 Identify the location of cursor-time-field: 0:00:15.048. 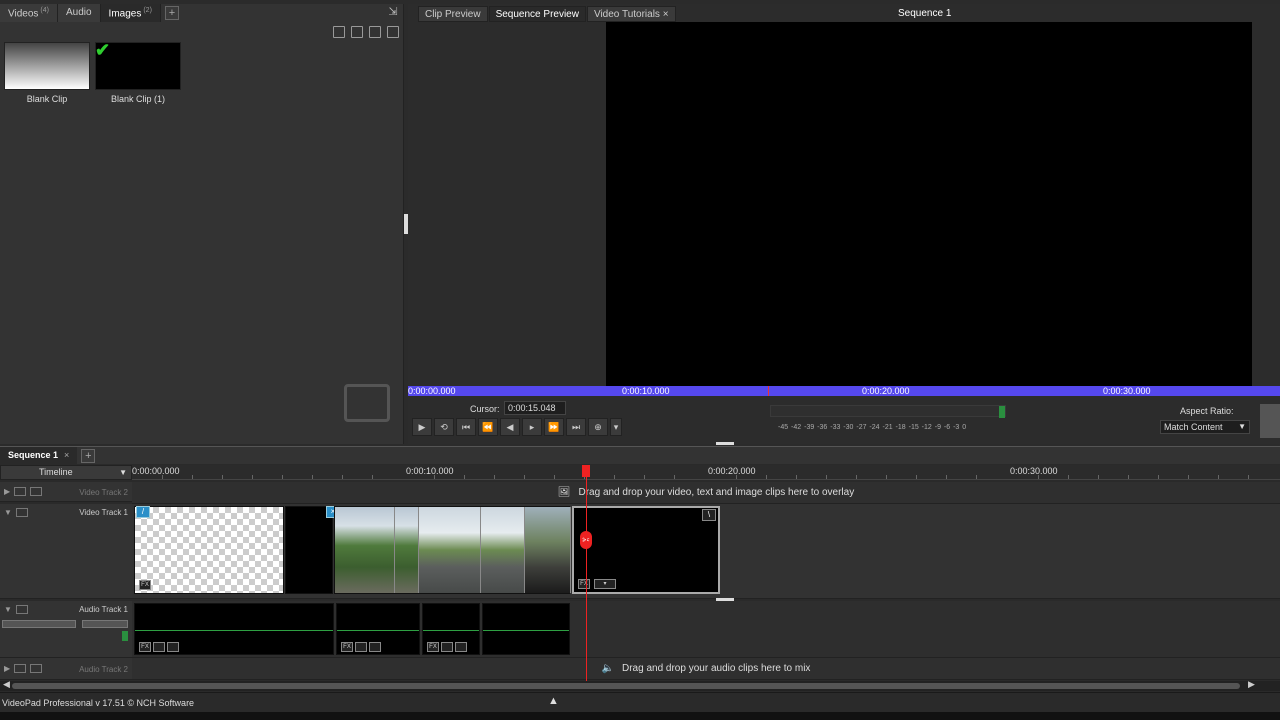
(535, 408).